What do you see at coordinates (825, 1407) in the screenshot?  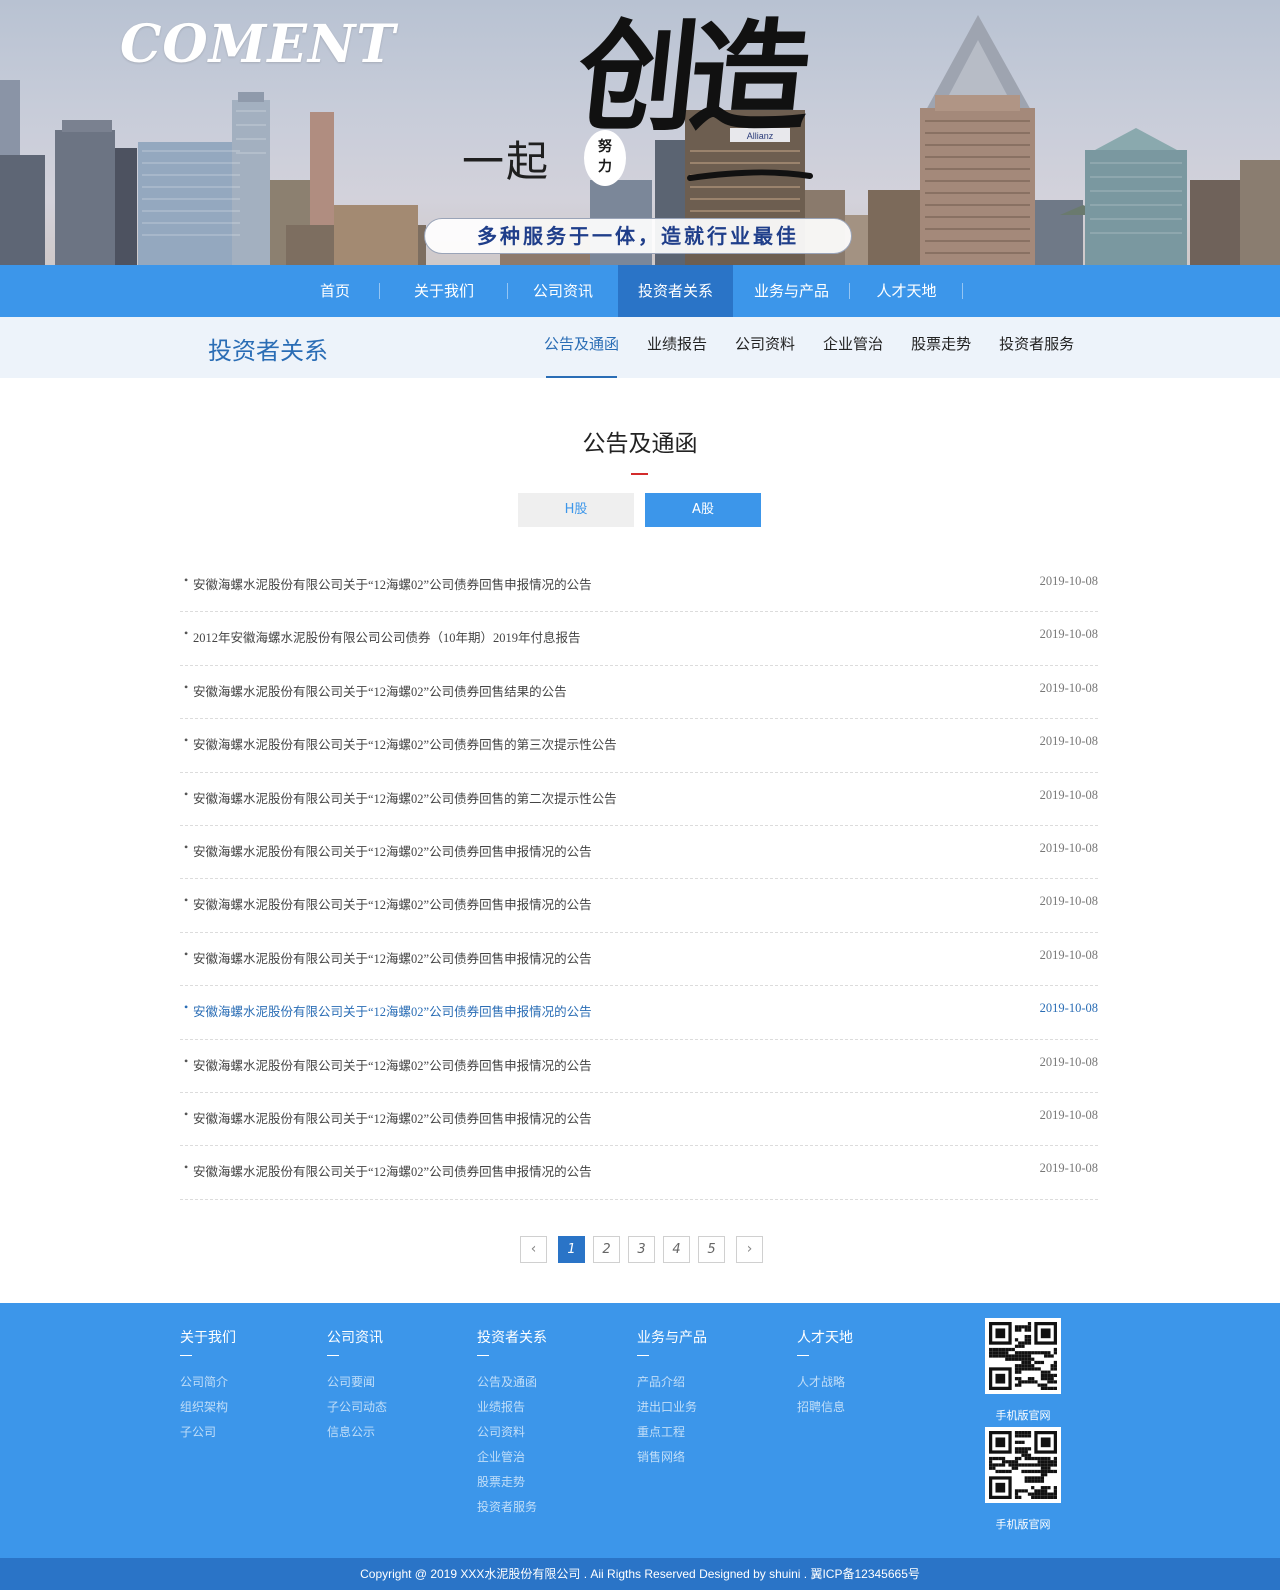 I see `footer-link: 招聘信息` at bounding box center [825, 1407].